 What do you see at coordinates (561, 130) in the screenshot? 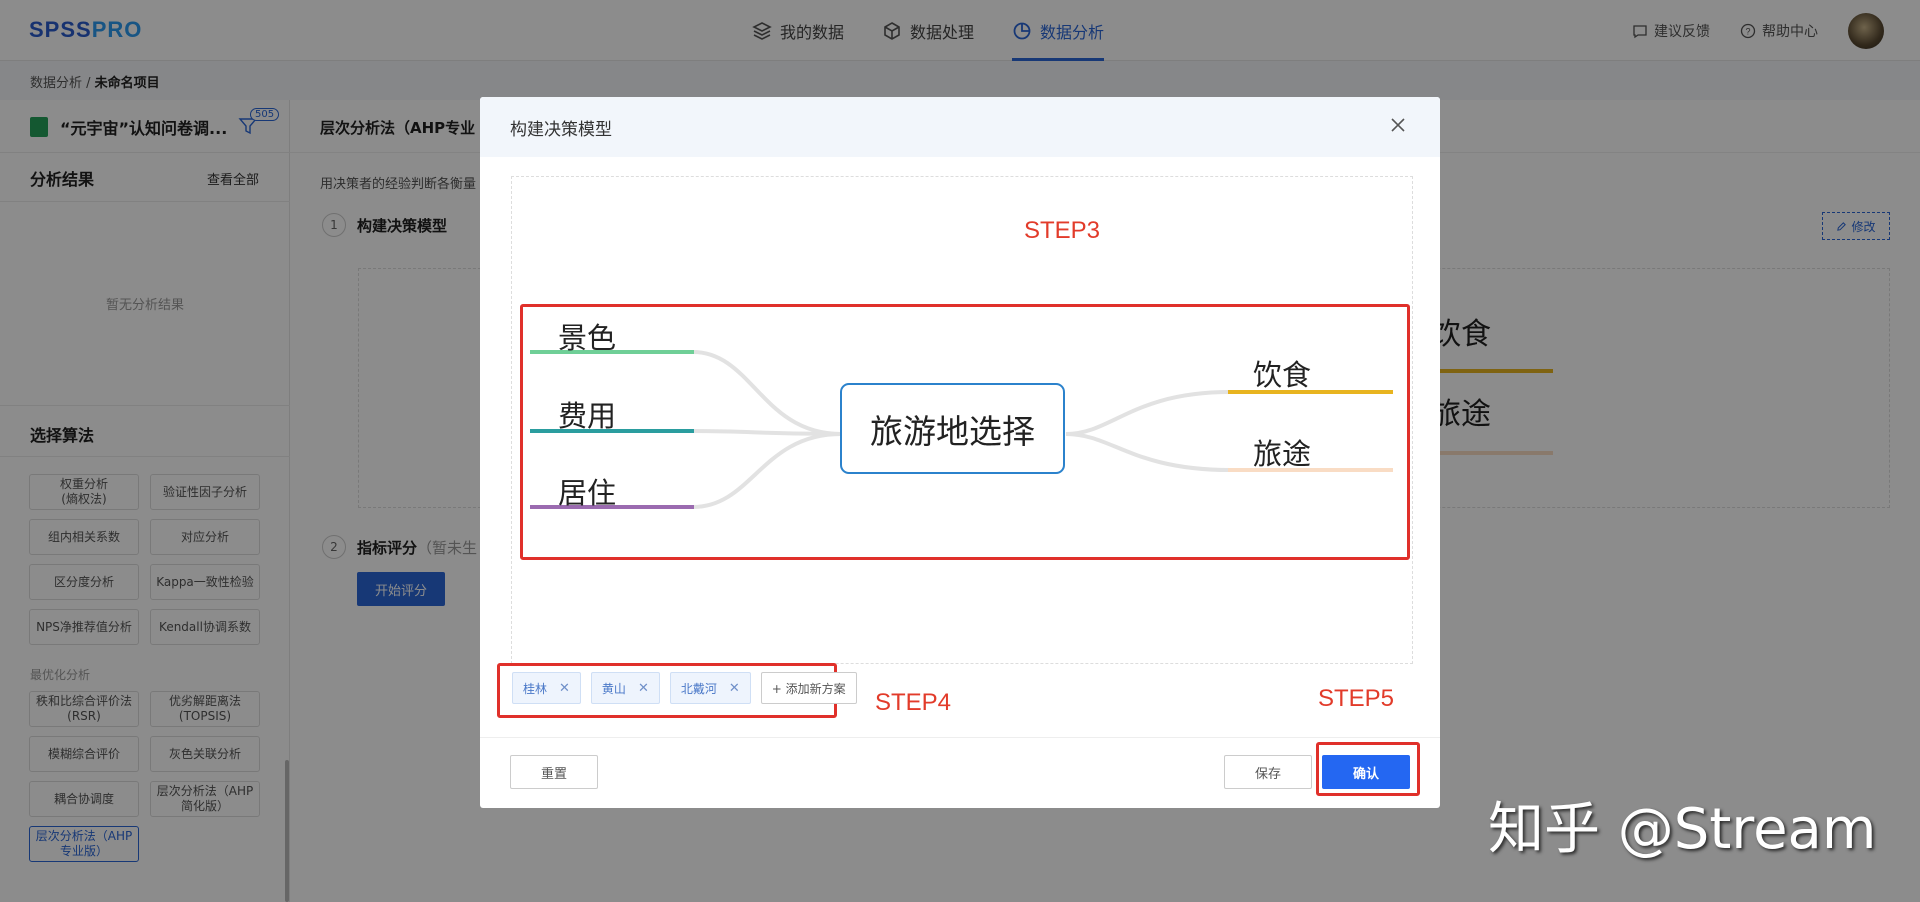
I see `dialog-title: 构建决策模型` at bounding box center [561, 130].